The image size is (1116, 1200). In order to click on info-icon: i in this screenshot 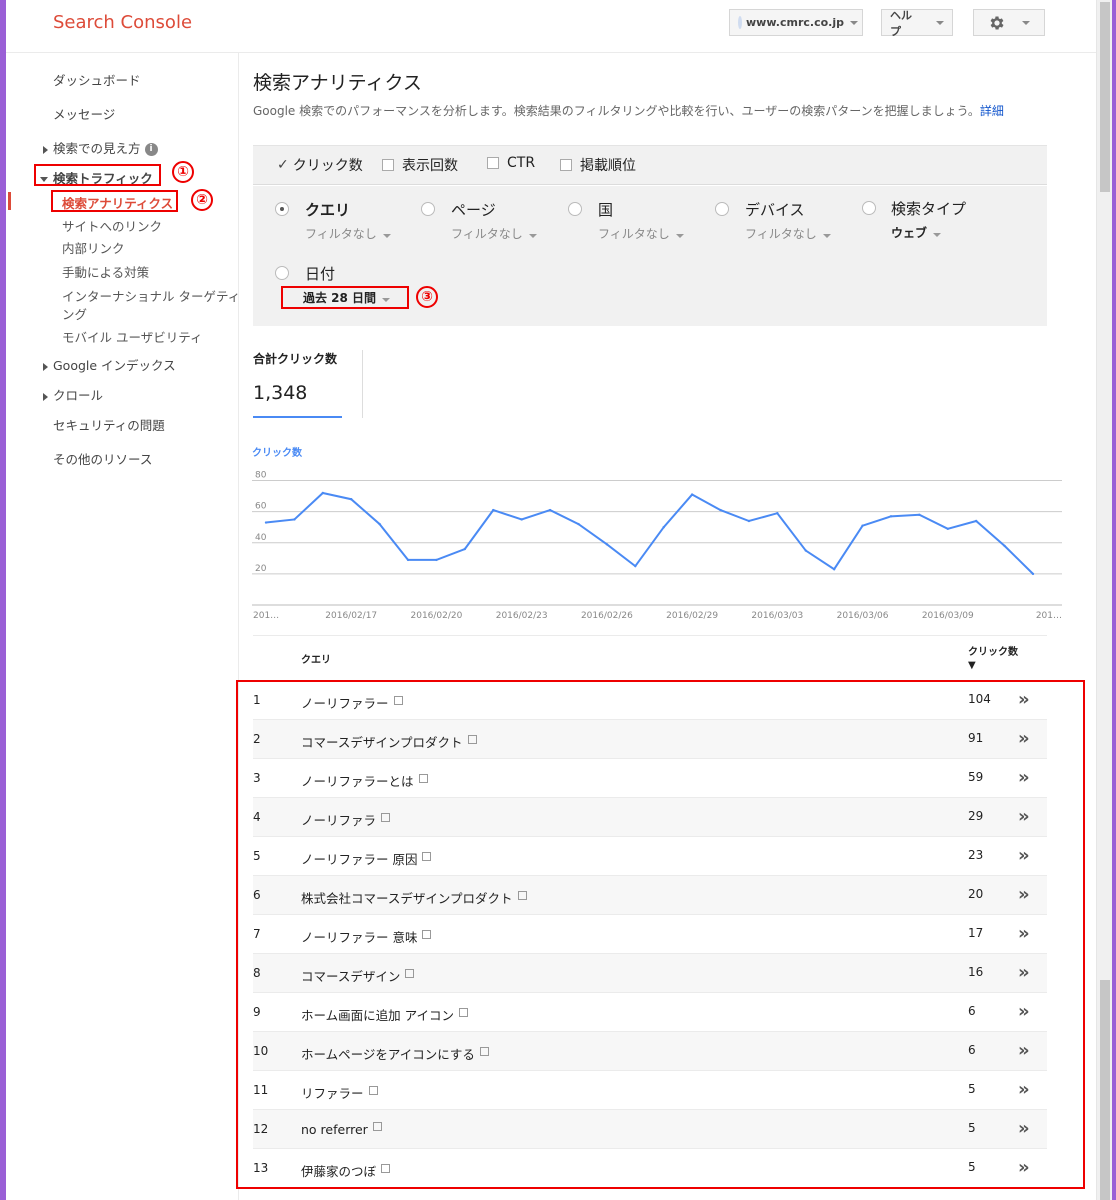, I will do `click(151, 149)`.